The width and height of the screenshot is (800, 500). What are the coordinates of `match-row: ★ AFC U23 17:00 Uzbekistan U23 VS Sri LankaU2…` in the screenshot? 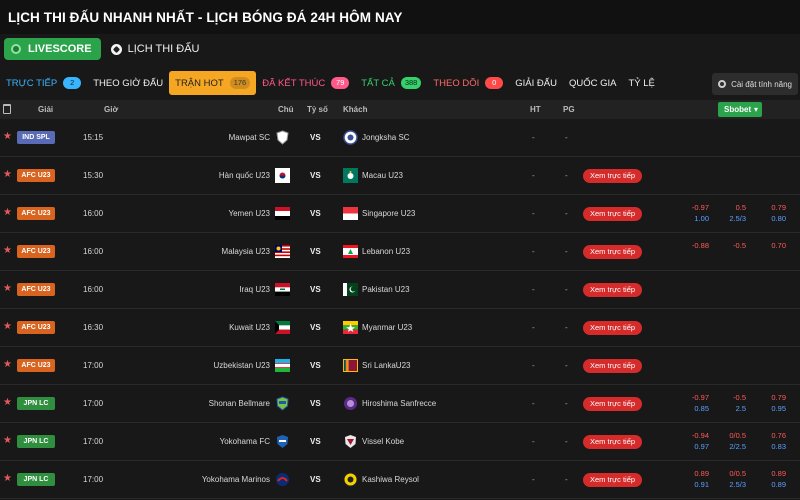 It's located at (400, 366).